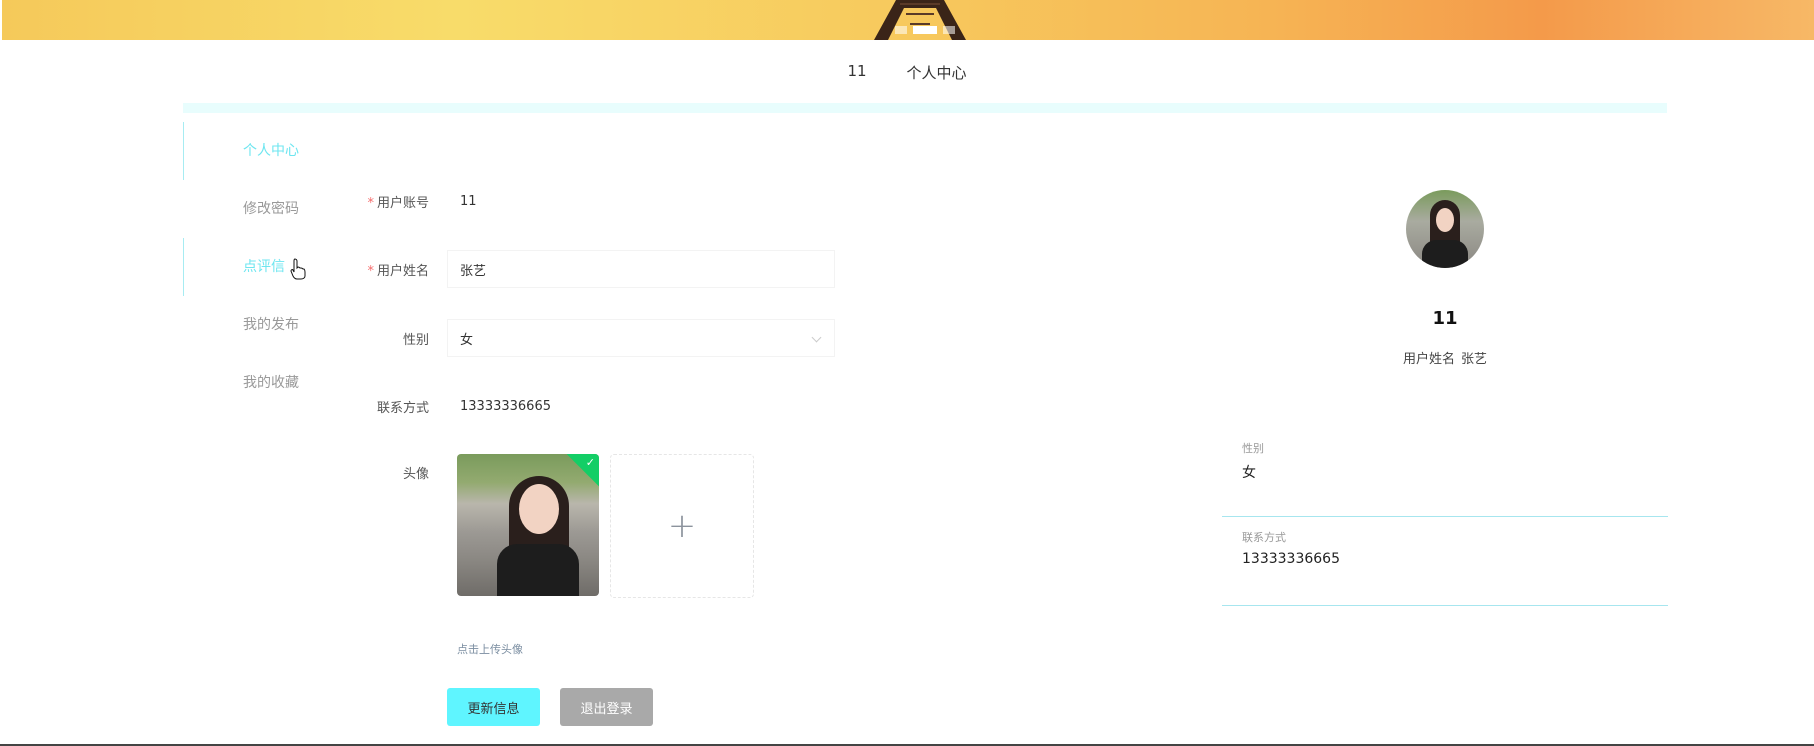 This screenshot has height=746, width=1814. I want to click on carousel-dot-active, so click(925, 30).